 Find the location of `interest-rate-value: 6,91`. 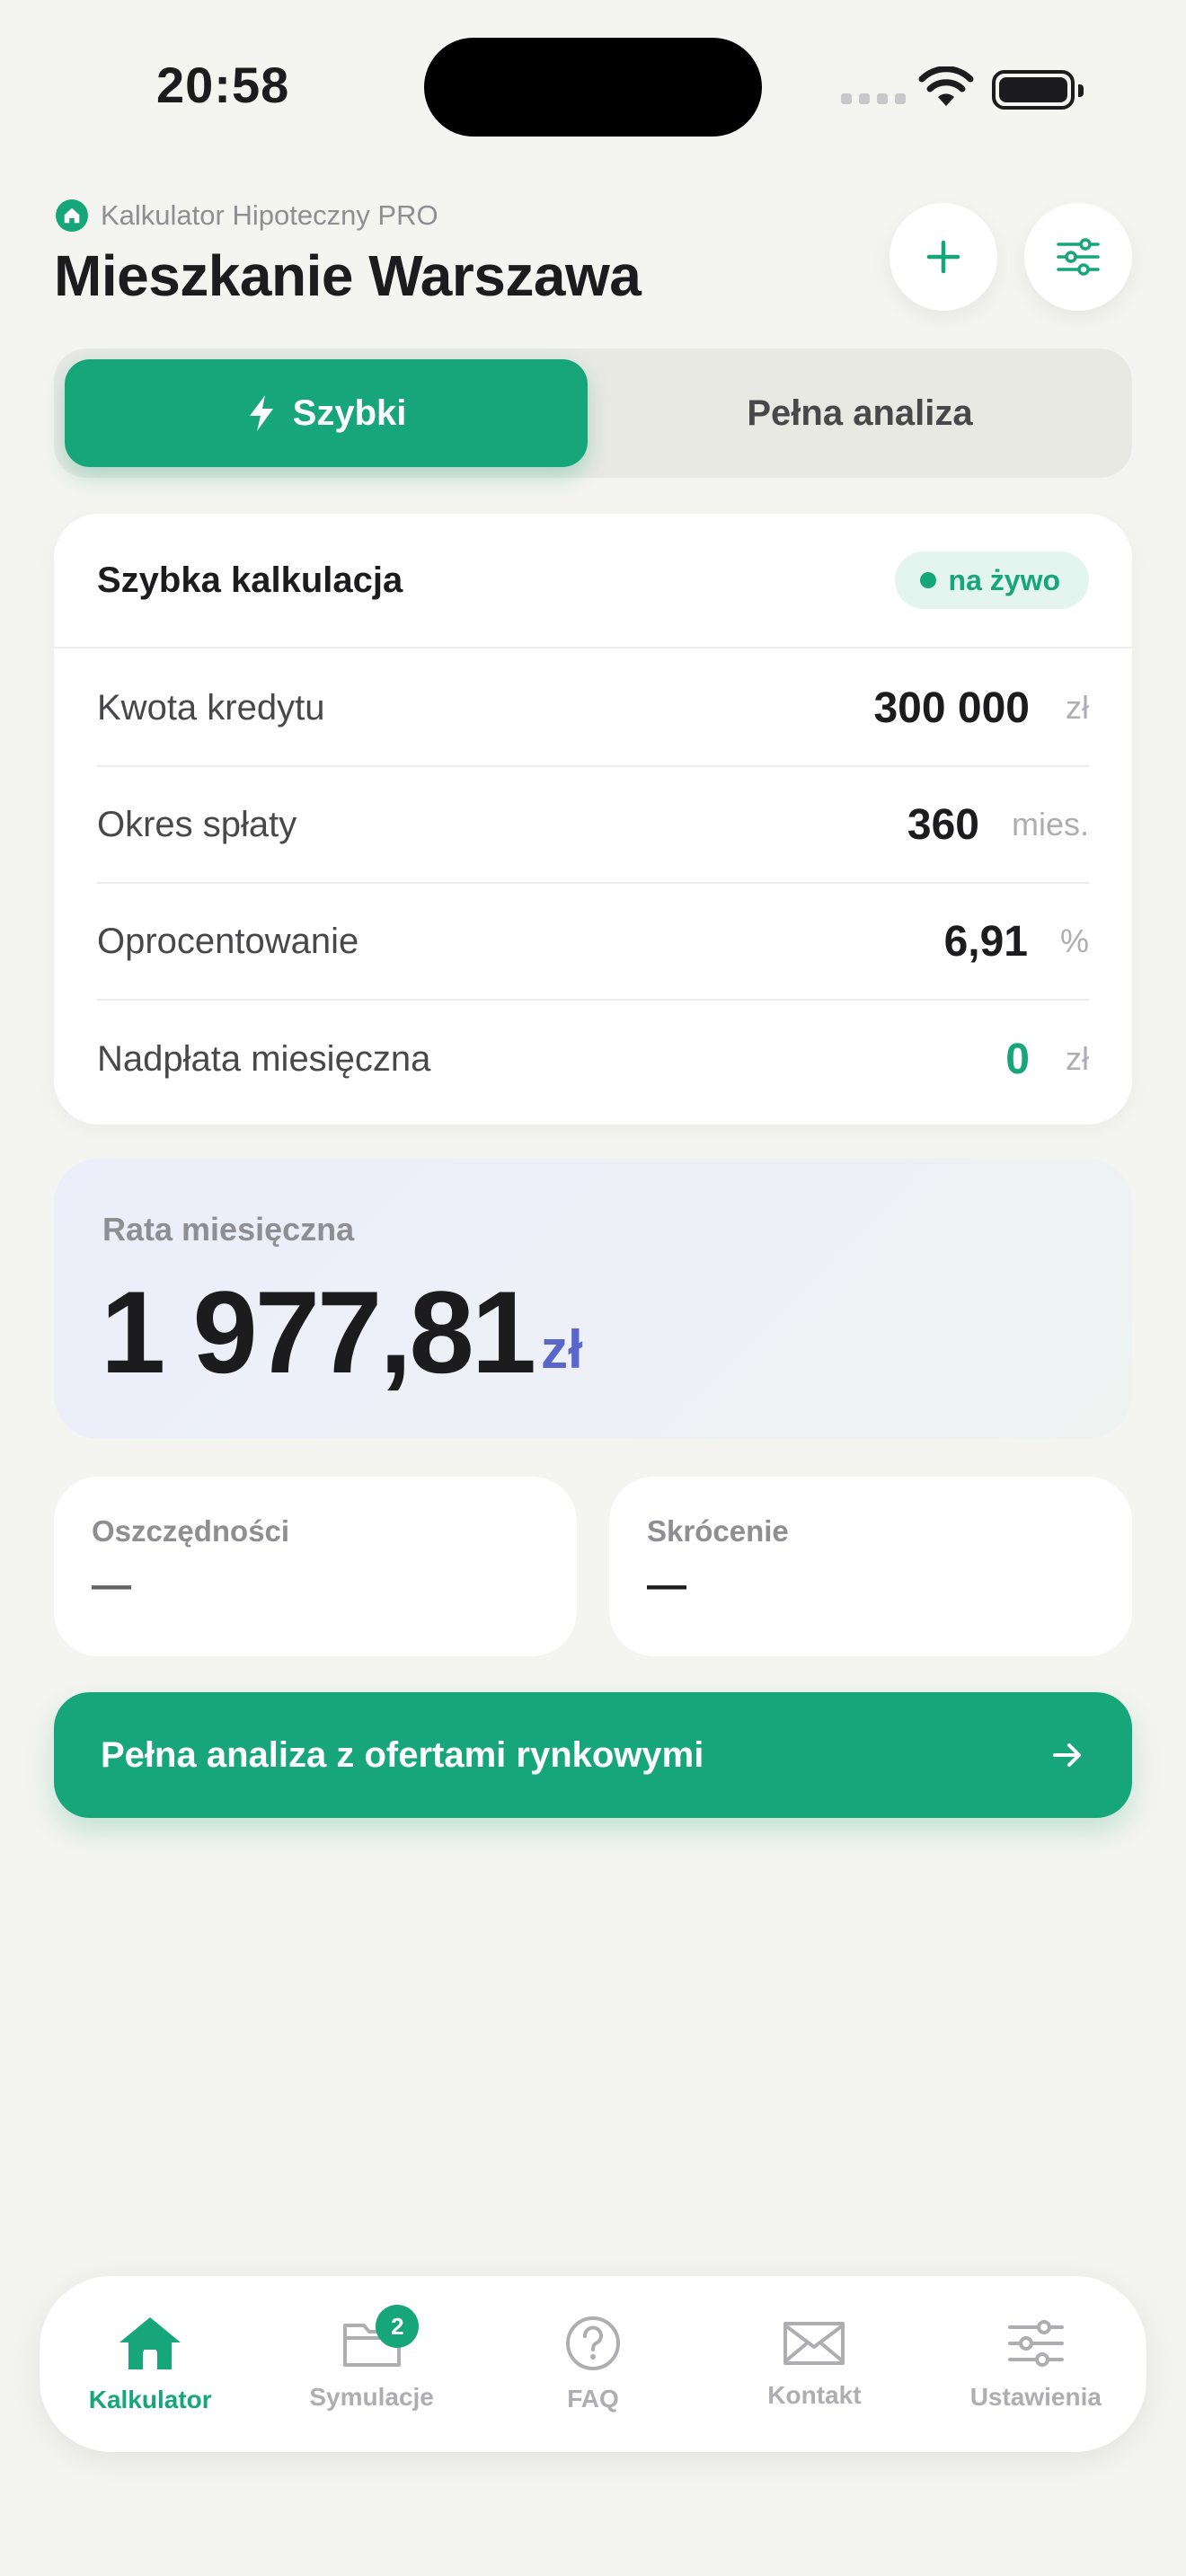

interest-rate-value: 6,91 is located at coordinates (986, 941).